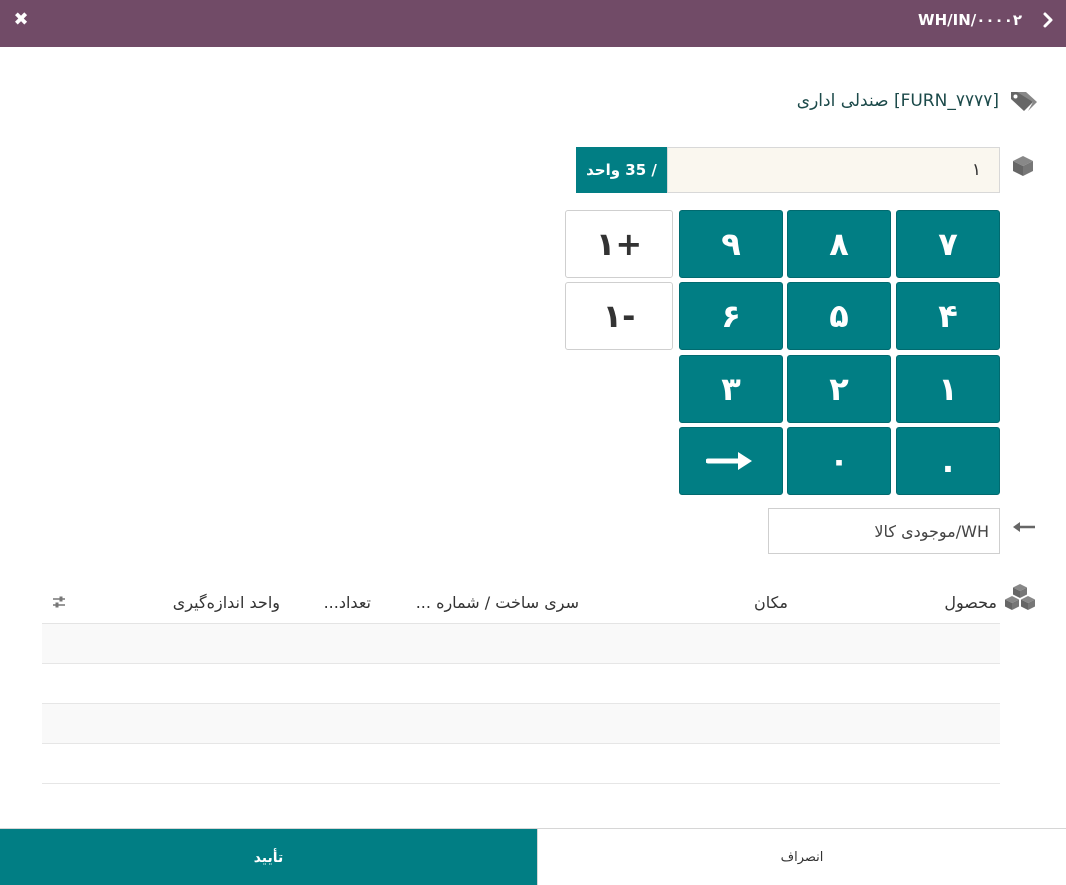  I want to click on column-product: محصول, so click(970, 602).